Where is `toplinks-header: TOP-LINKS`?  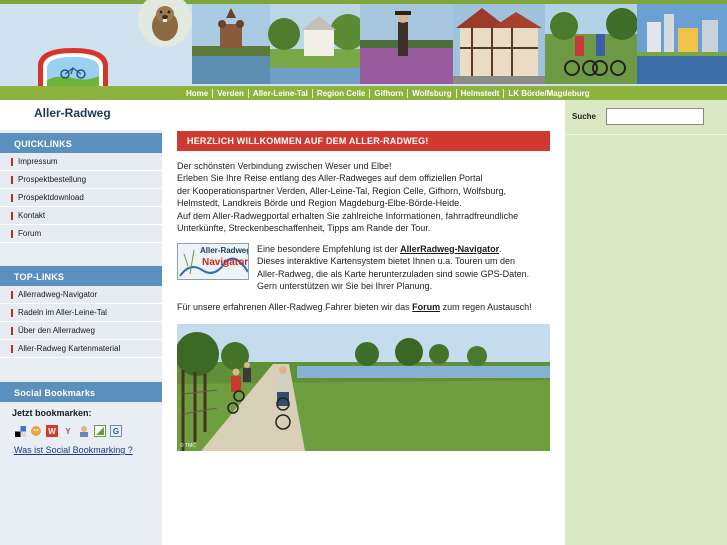
toplinks-header: TOP-LINKS is located at coordinates (81, 276).